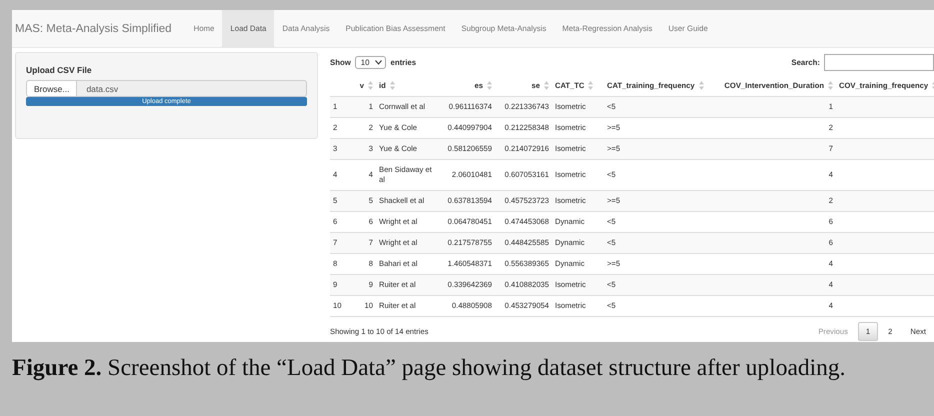 This screenshot has width=934, height=416. I want to click on app-title: MAS: Meta-Analysis Simplified, so click(93, 28).